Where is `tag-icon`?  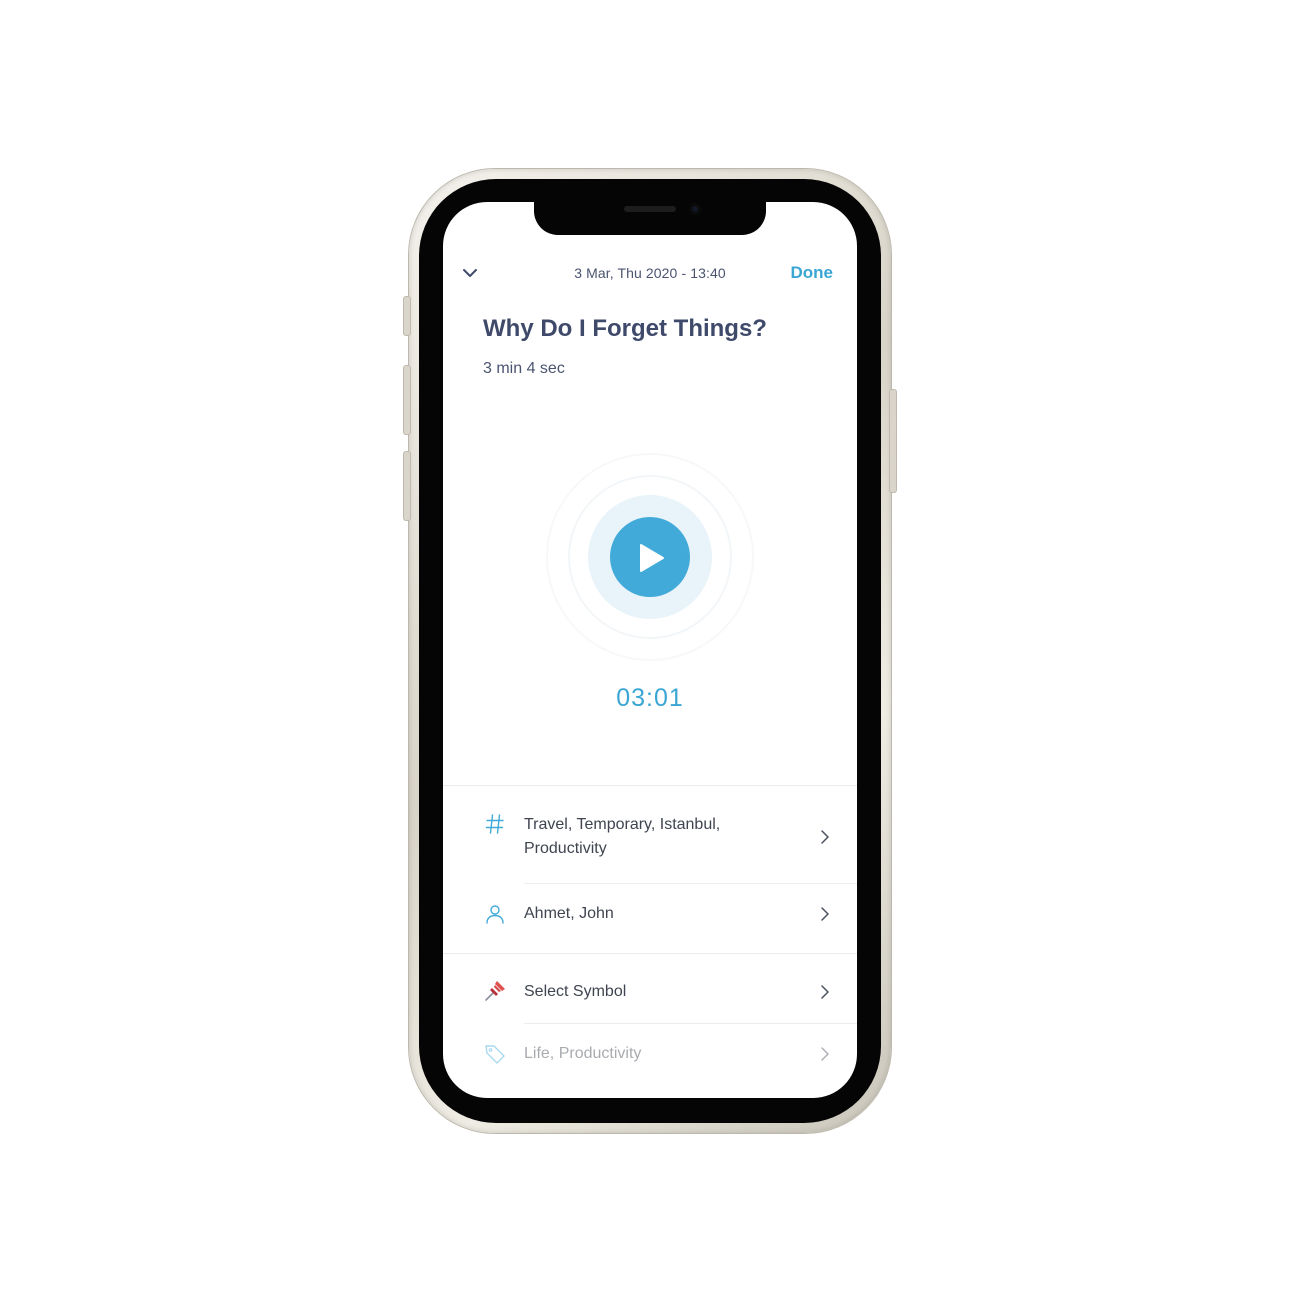 tag-icon is located at coordinates (495, 1054).